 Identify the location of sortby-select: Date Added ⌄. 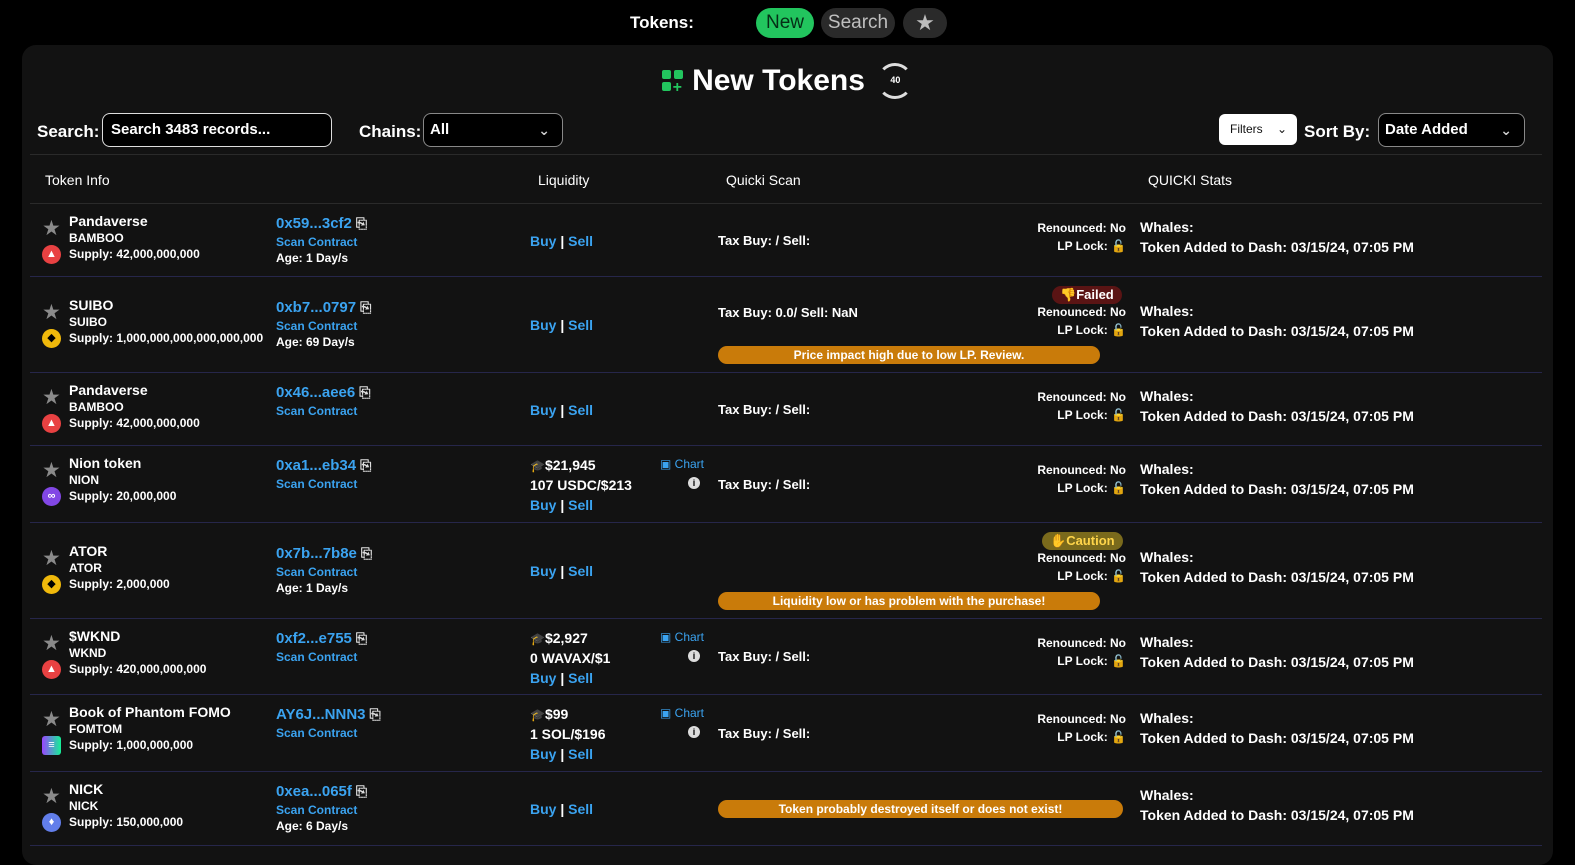
(1451, 130).